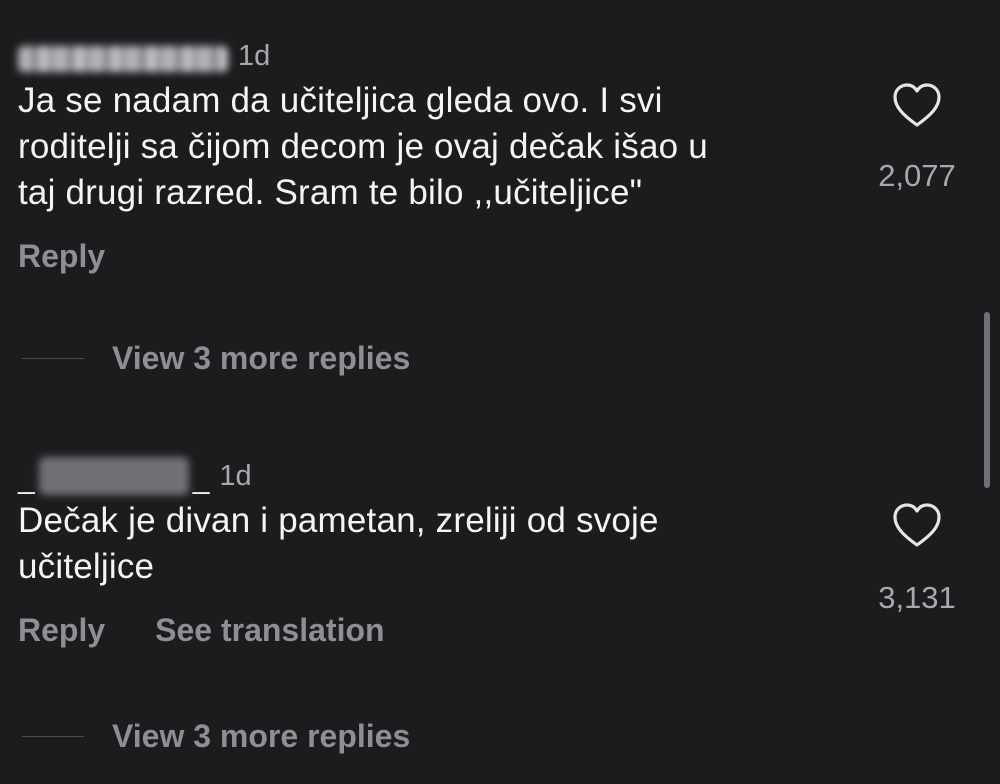 The image size is (1000, 784). Describe the element at coordinates (433, 56) in the screenshot. I see `comment-meta: 1d` at that location.